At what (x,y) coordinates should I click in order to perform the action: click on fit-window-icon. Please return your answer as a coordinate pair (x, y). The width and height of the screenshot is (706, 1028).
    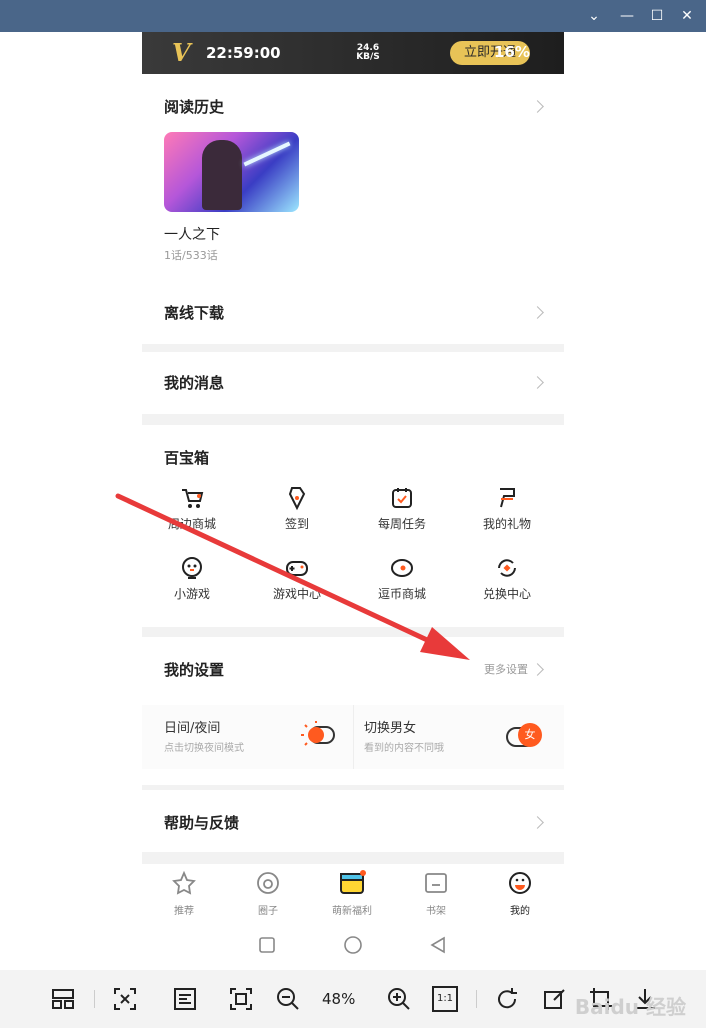
    Looking at the image, I should click on (125, 999).